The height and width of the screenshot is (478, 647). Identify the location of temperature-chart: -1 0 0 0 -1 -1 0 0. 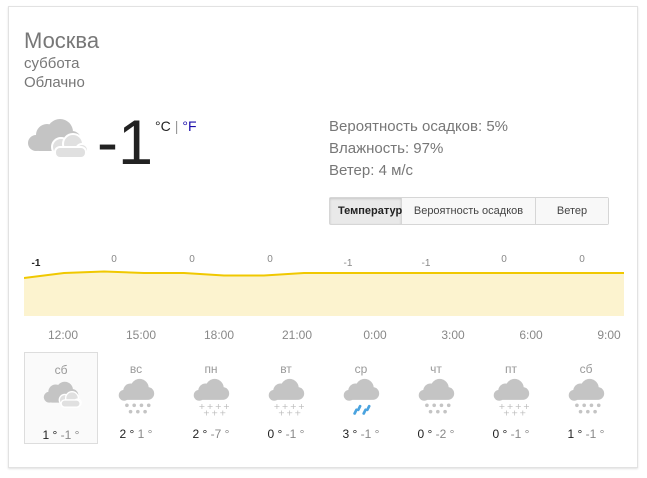
(324, 285).